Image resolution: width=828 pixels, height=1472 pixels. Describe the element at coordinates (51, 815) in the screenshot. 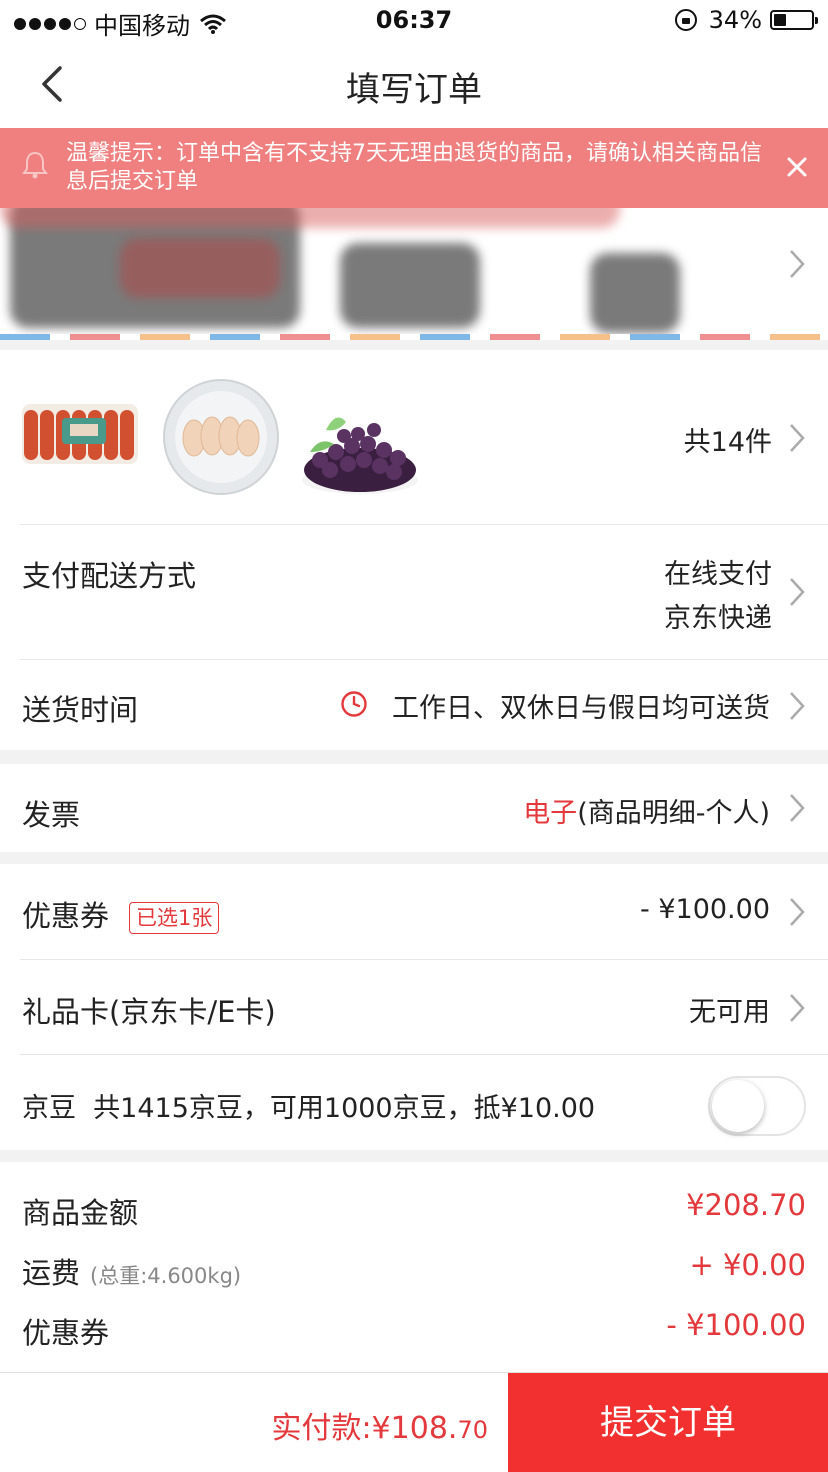

I see `invoice-label: 发票` at that location.